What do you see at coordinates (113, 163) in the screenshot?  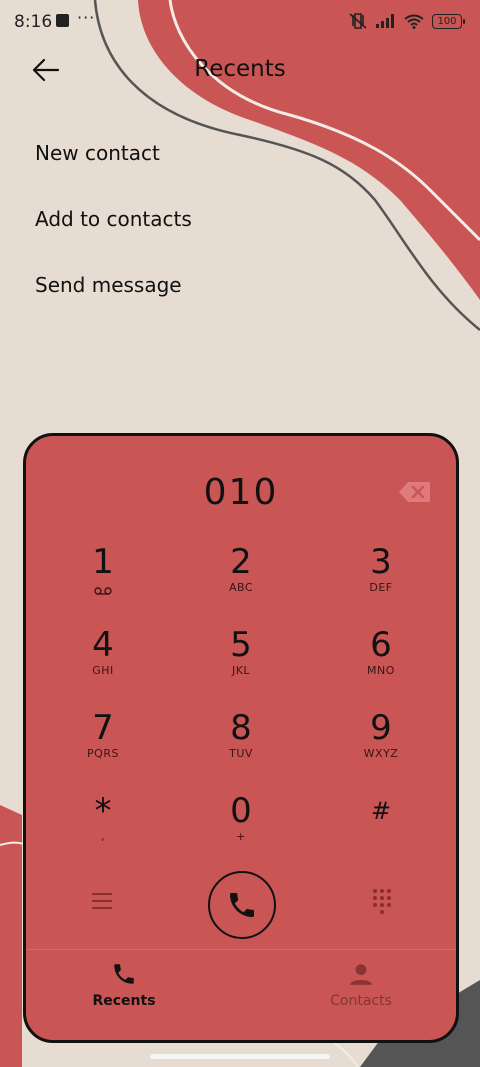 I see `menu-item-new-contact: New contact` at bounding box center [113, 163].